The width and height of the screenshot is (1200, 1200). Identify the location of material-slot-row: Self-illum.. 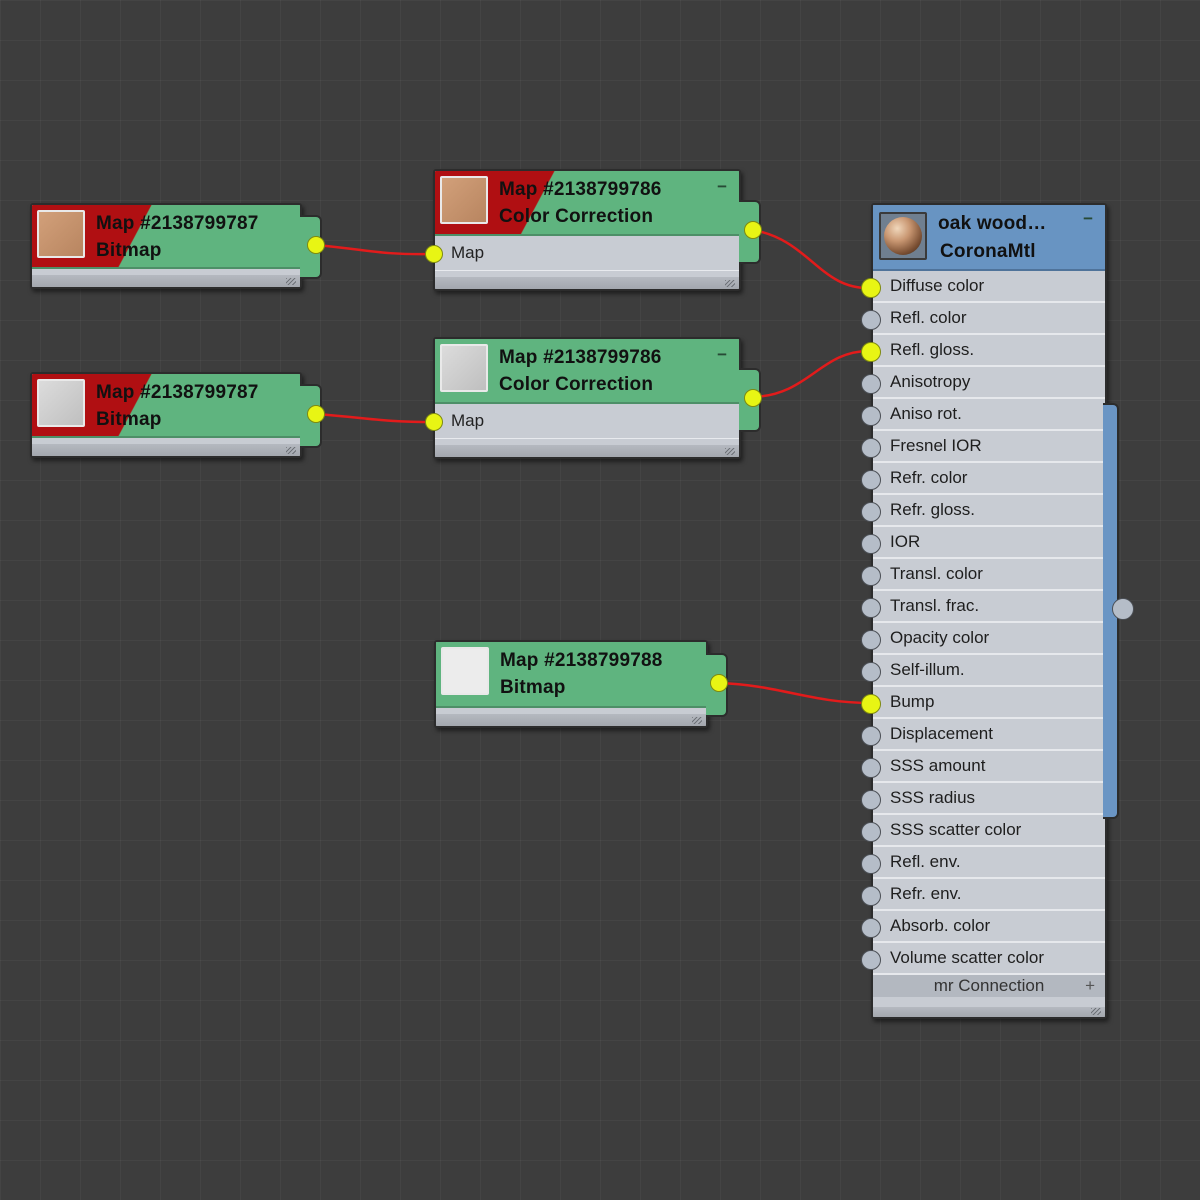
(989, 671).